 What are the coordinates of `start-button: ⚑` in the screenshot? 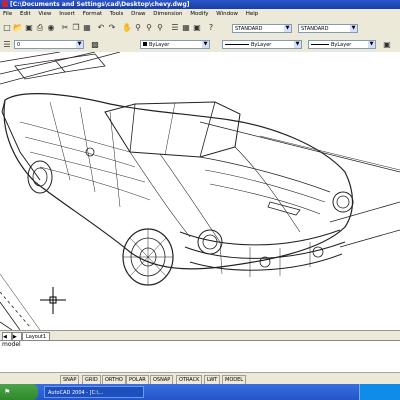 It's located at (19, 392).